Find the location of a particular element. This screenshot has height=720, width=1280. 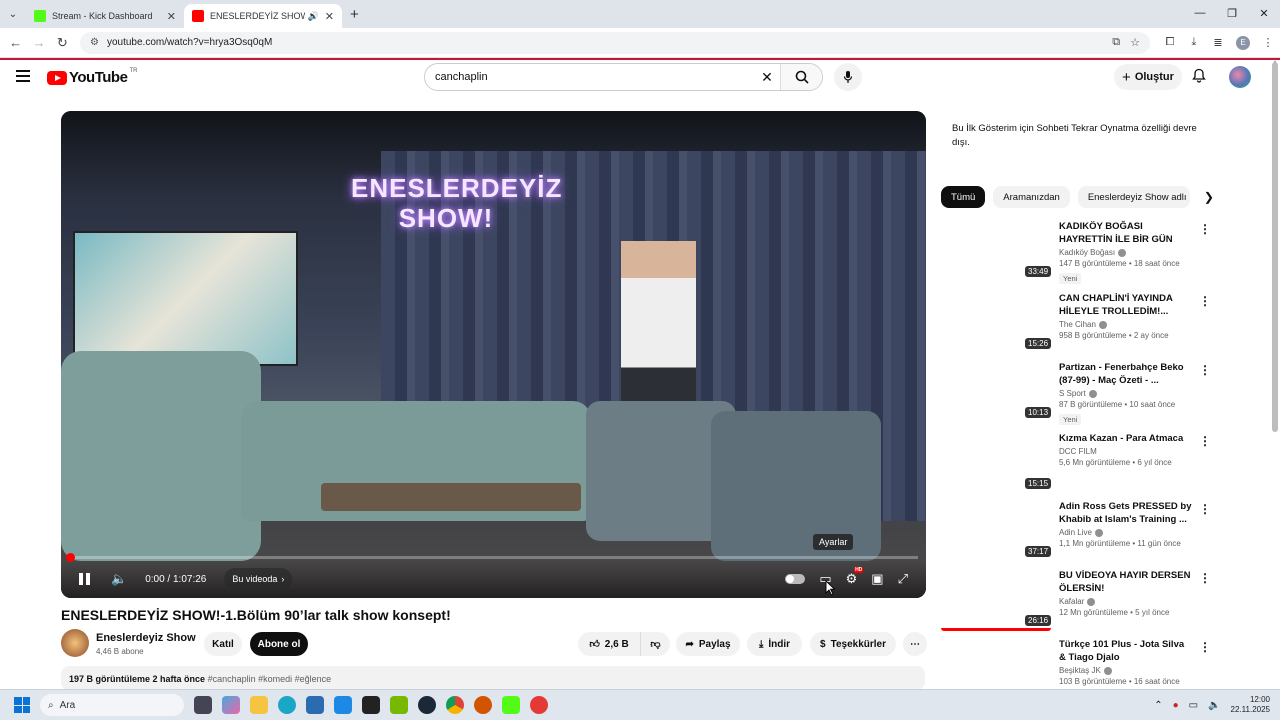

join-button: Katıl is located at coordinates (223, 644).